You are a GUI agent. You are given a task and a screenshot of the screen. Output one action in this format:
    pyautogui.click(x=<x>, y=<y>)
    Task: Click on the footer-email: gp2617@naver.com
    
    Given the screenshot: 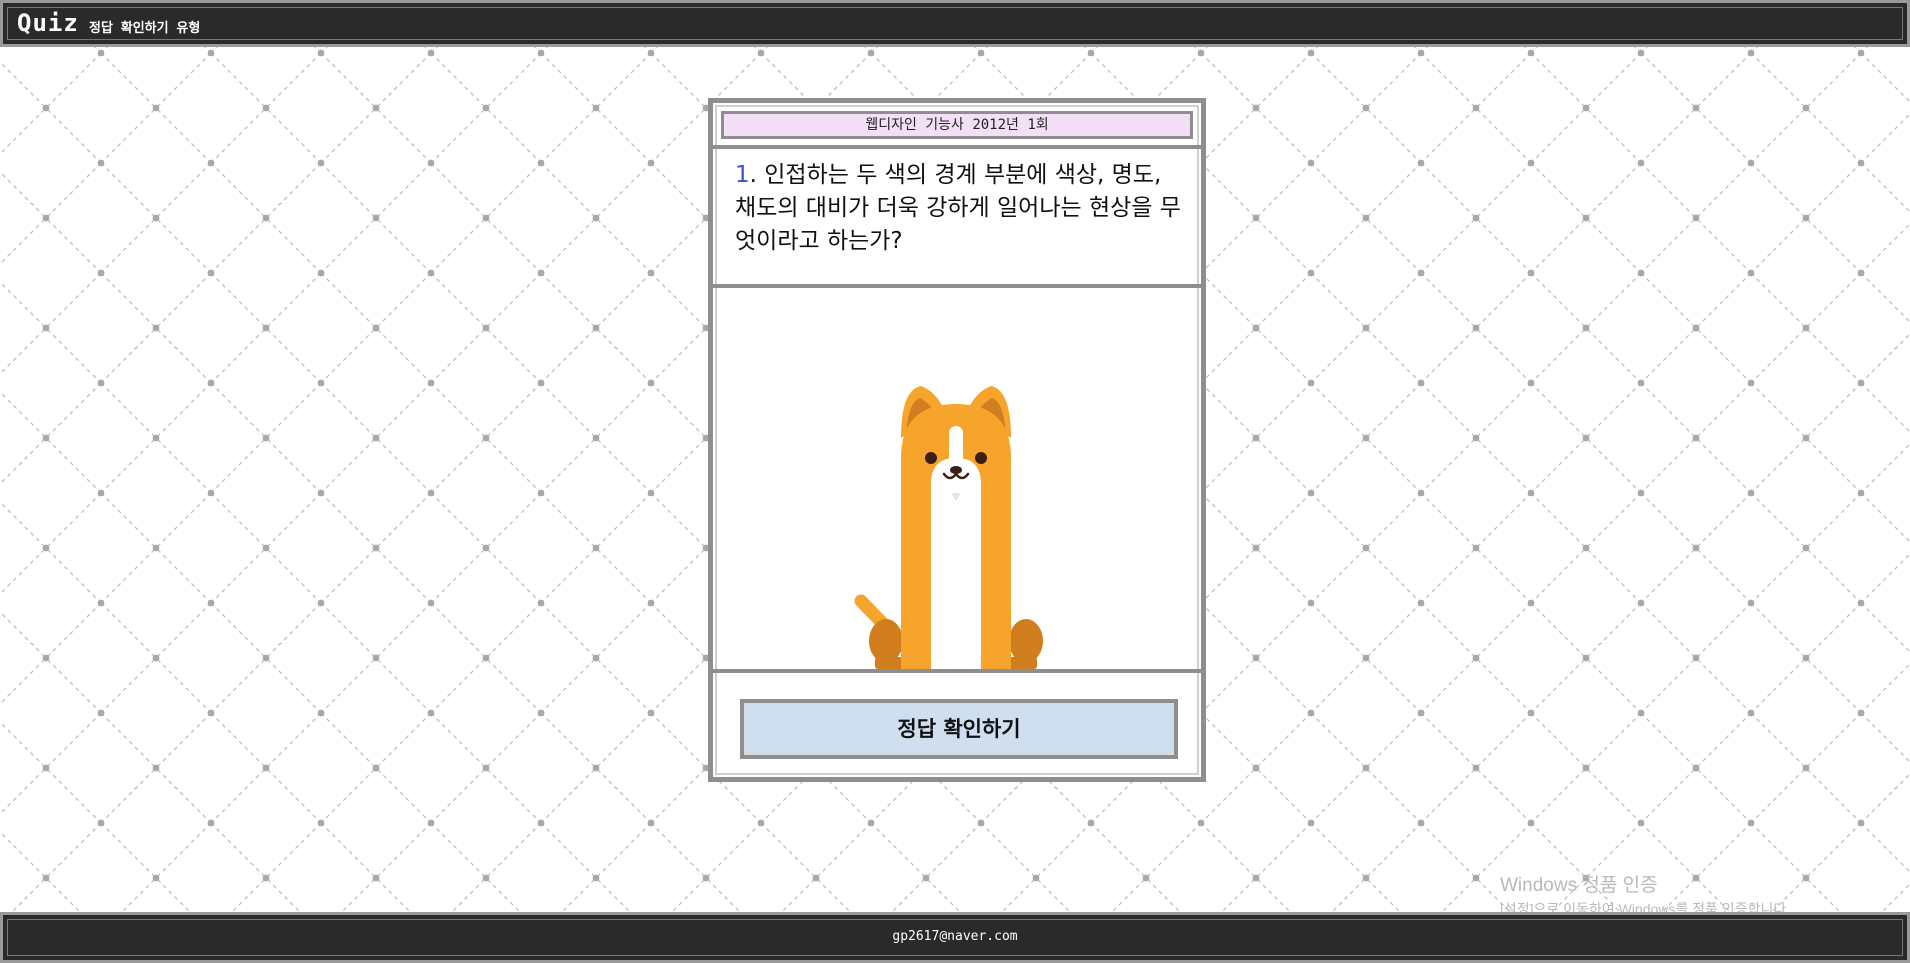 What is the action you would take?
    pyautogui.click(x=955, y=936)
    